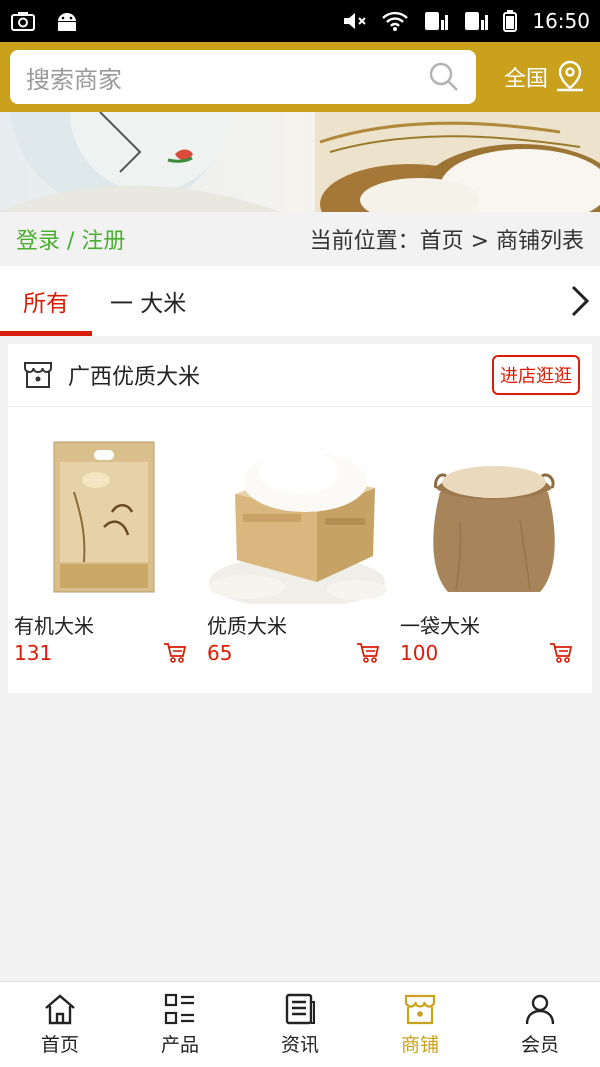  What do you see at coordinates (440, 626) in the screenshot?
I see `product-name: 一袋大米` at bounding box center [440, 626].